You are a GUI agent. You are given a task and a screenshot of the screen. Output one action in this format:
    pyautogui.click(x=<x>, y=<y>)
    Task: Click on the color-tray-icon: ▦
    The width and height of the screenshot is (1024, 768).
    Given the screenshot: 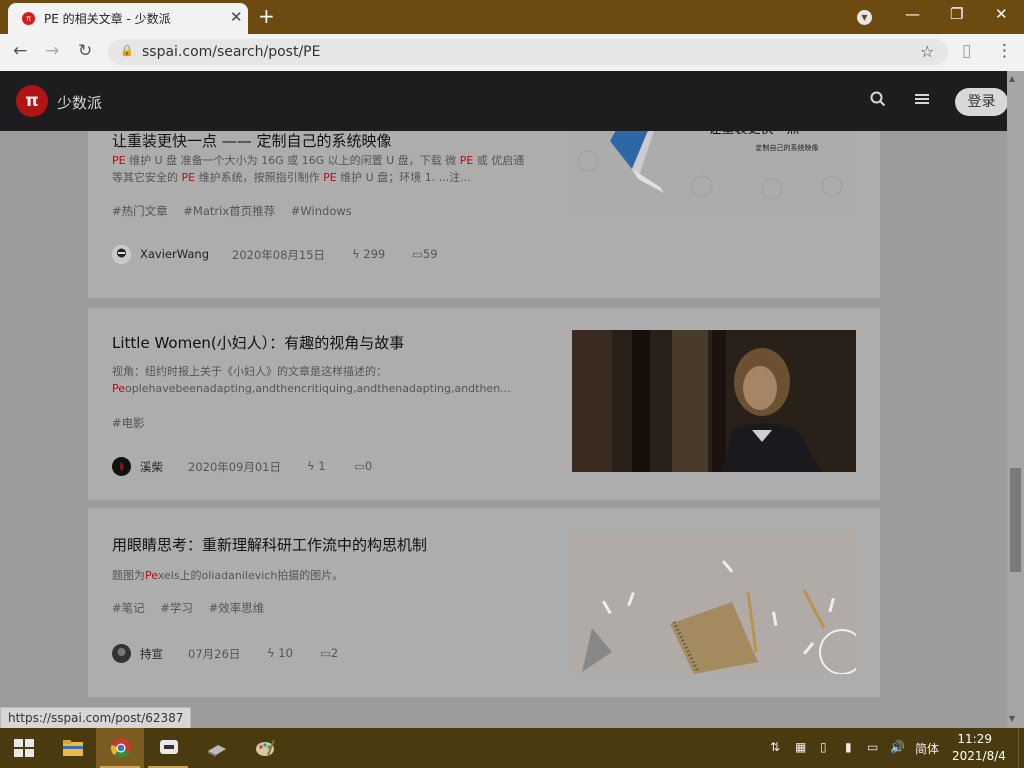 What is the action you would take?
    pyautogui.click(x=800, y=747)
    